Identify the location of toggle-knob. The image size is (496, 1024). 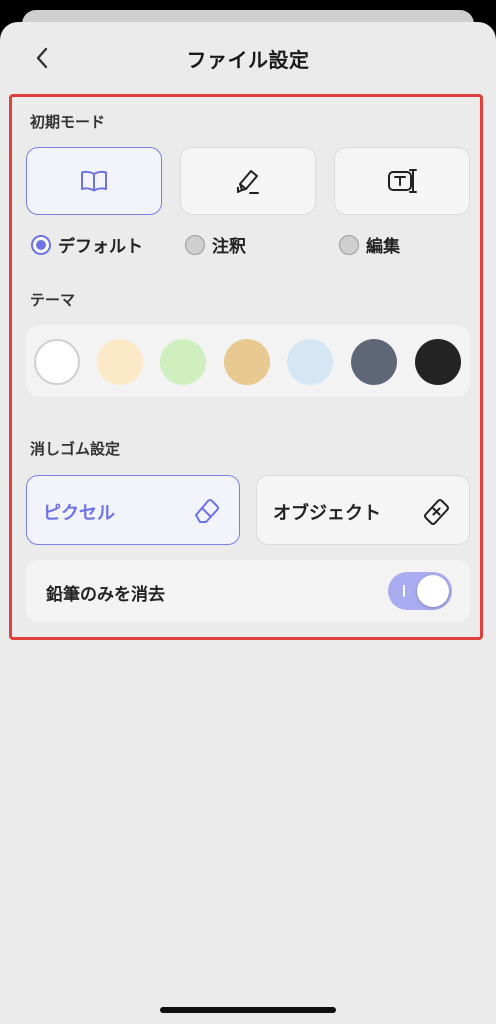
(433, 591).